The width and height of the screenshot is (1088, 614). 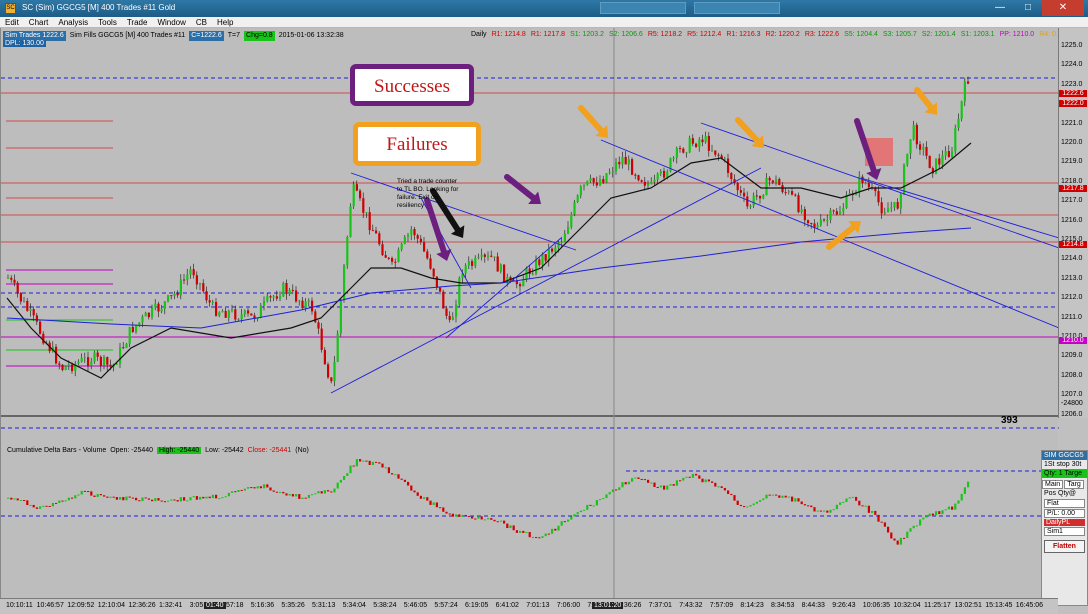 I want to click on trade-qty: Qty: 1 Targe, so click(x=1064, y=473).